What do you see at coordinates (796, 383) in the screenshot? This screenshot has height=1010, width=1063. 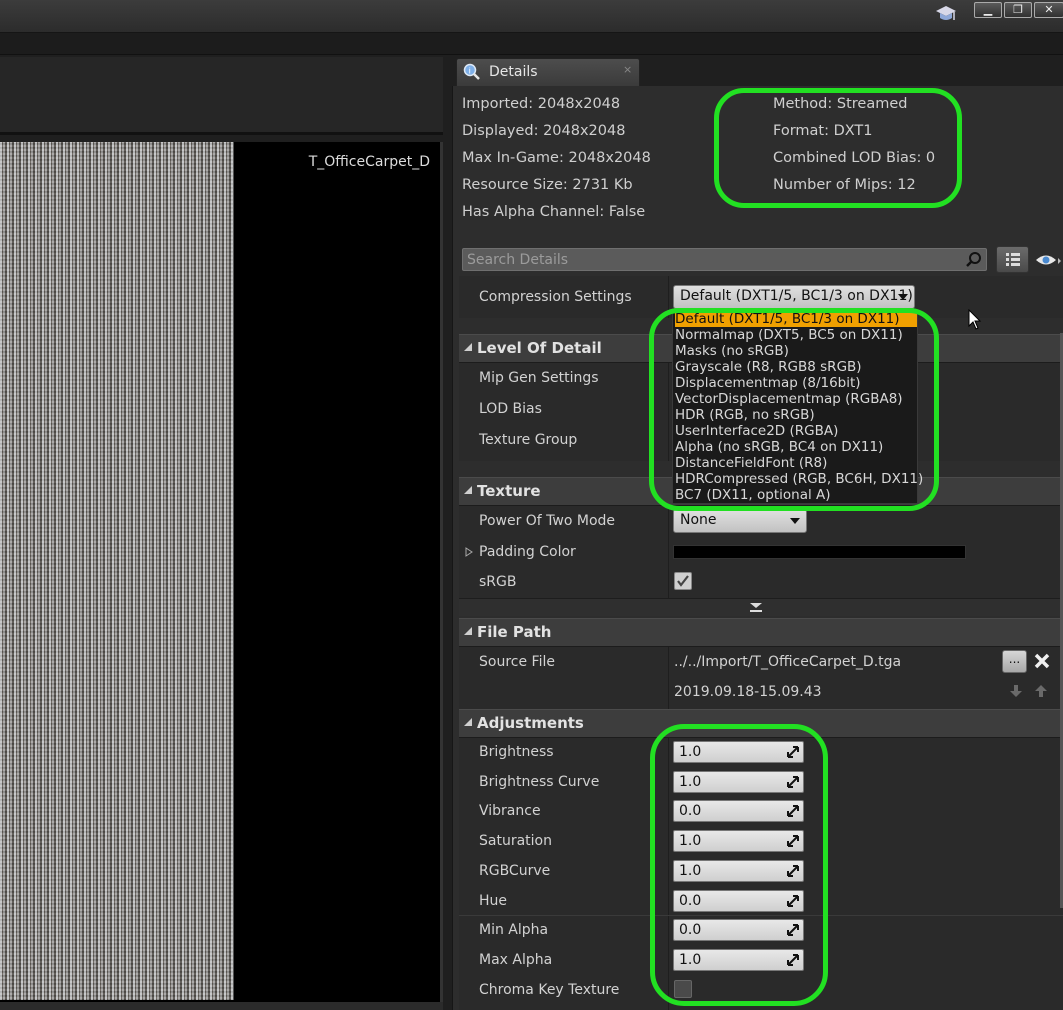 I see `dropdown-option: Displacementmap (8/16bit)` at bounding box center [796, 383].